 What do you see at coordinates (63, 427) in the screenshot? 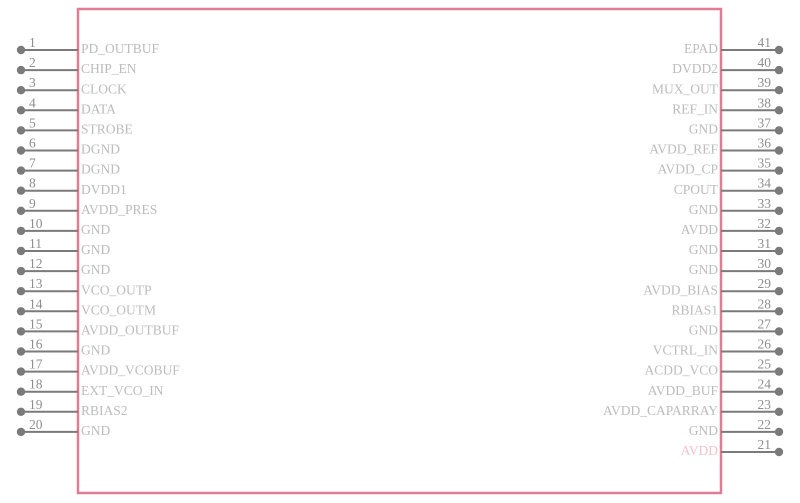
I see `pin-20: 20 GND` at bounding box center [63, 427].